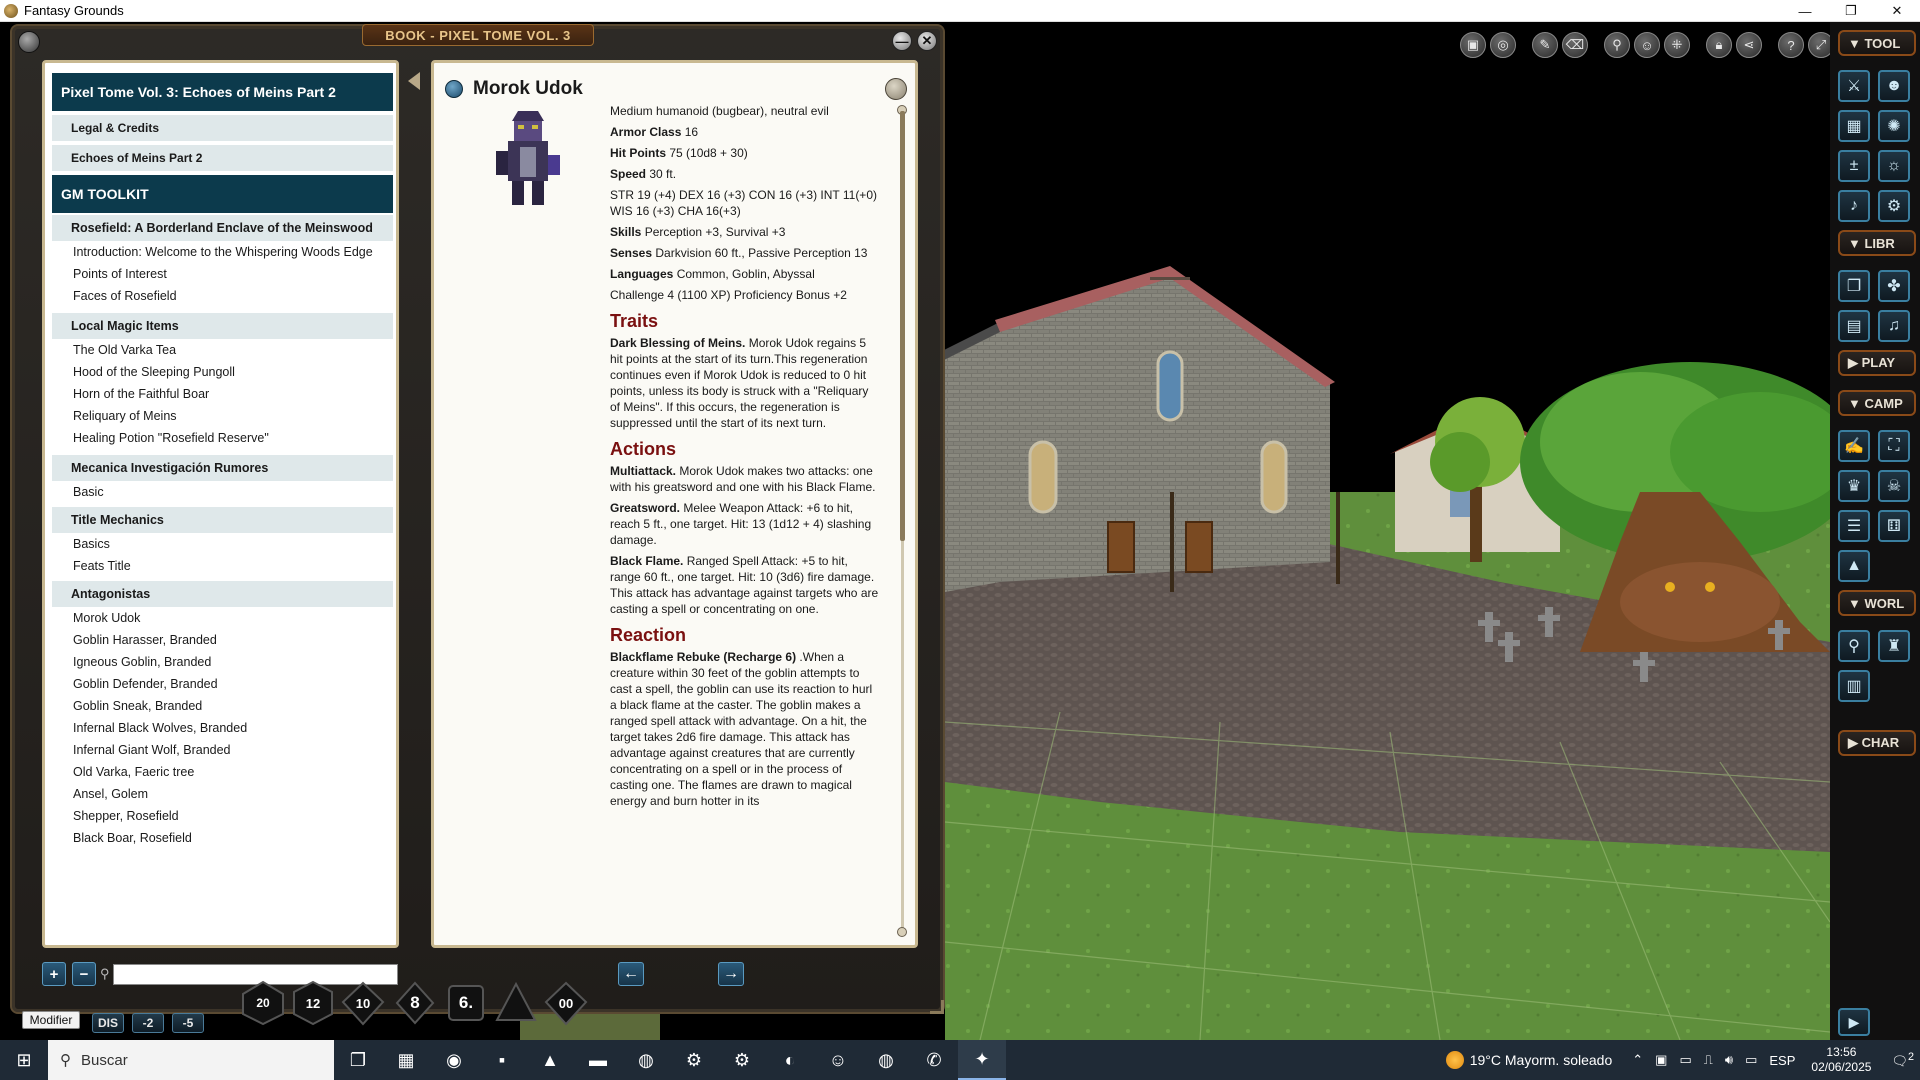 Image resolution: width=1920 pixels, height=1080 pixels. Describe the element at coordinates (1575, 45) in the screenshot. I see `eraser-icon: ⌫` at that location.